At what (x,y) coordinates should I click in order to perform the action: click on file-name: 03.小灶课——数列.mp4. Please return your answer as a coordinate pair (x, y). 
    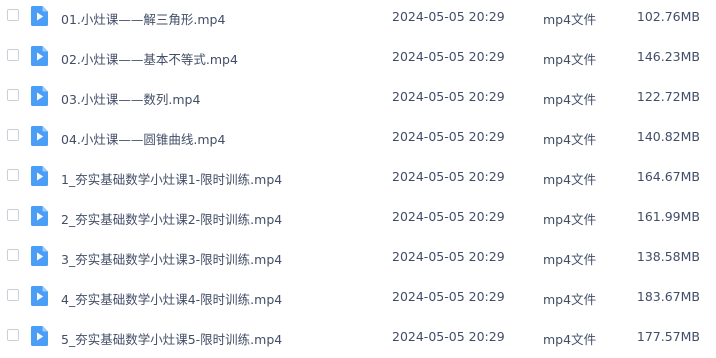
    Looking at the image, I should click on (130, 98).